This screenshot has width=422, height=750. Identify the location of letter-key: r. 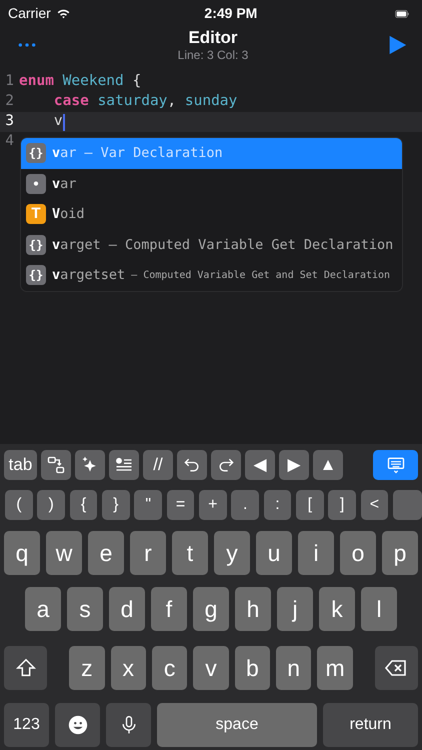
(148, 553).